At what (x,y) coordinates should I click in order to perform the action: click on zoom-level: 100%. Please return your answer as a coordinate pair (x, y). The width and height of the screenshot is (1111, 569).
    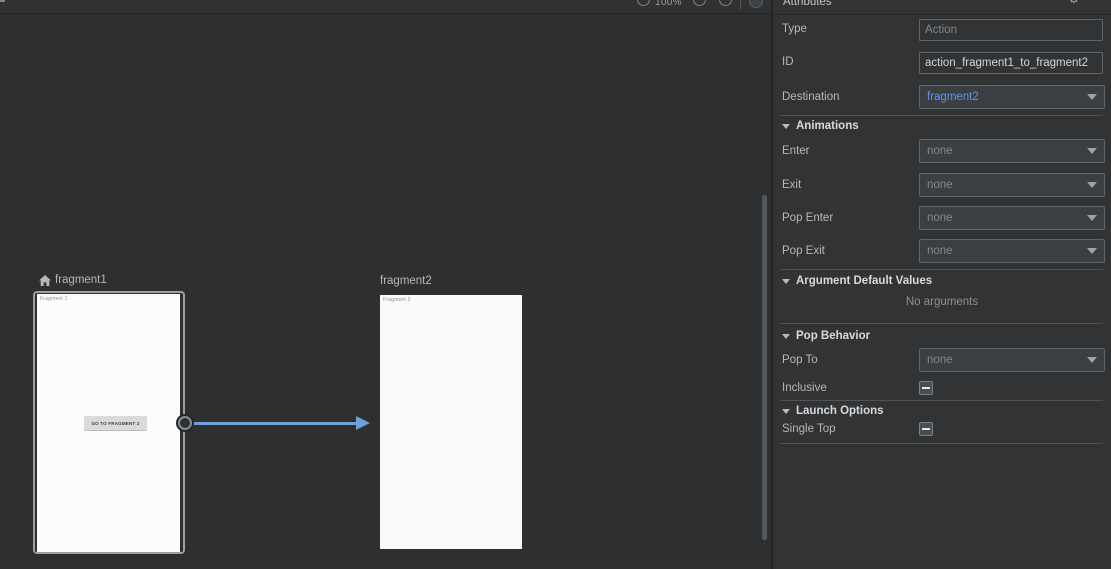
    Looking at the image, I should click on (668, 4).